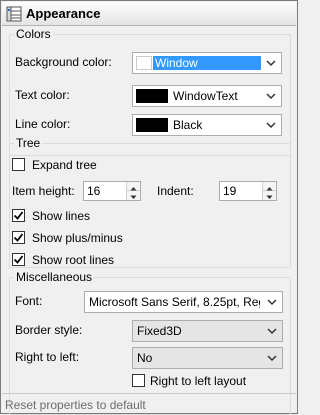 The image size is (320, 415). What do you see at coordinates (207, 125) in the screenshot?
I see `line-color-combo: Black` at bounding box center [207, 125].